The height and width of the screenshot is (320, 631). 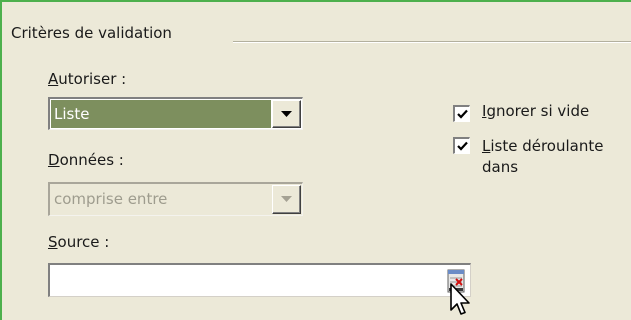 I want to click on source-accelerator: S, so click(x=53, y=242).